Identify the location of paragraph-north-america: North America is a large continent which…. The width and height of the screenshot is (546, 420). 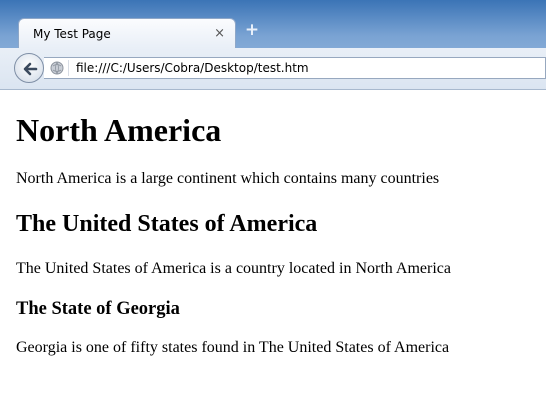
(228, 178).